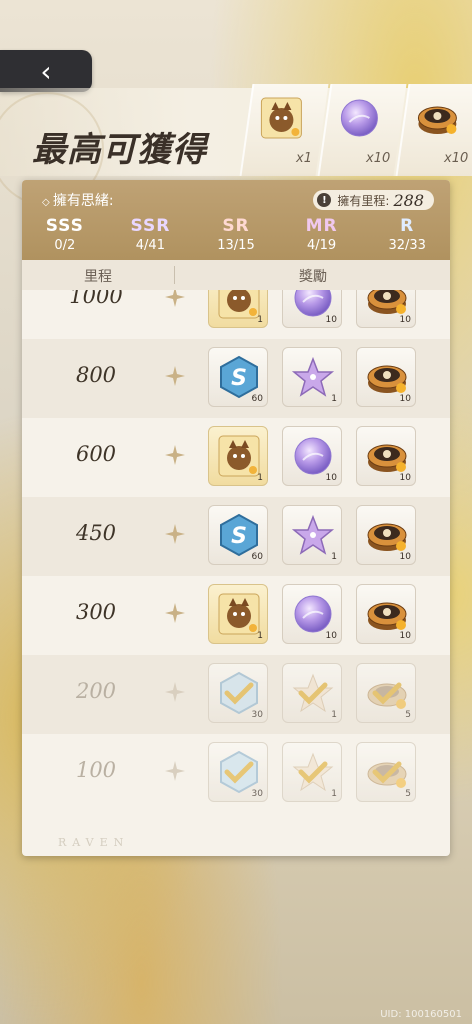  I want to click on reward-row: 300 1 10 10, so click(236, 615).